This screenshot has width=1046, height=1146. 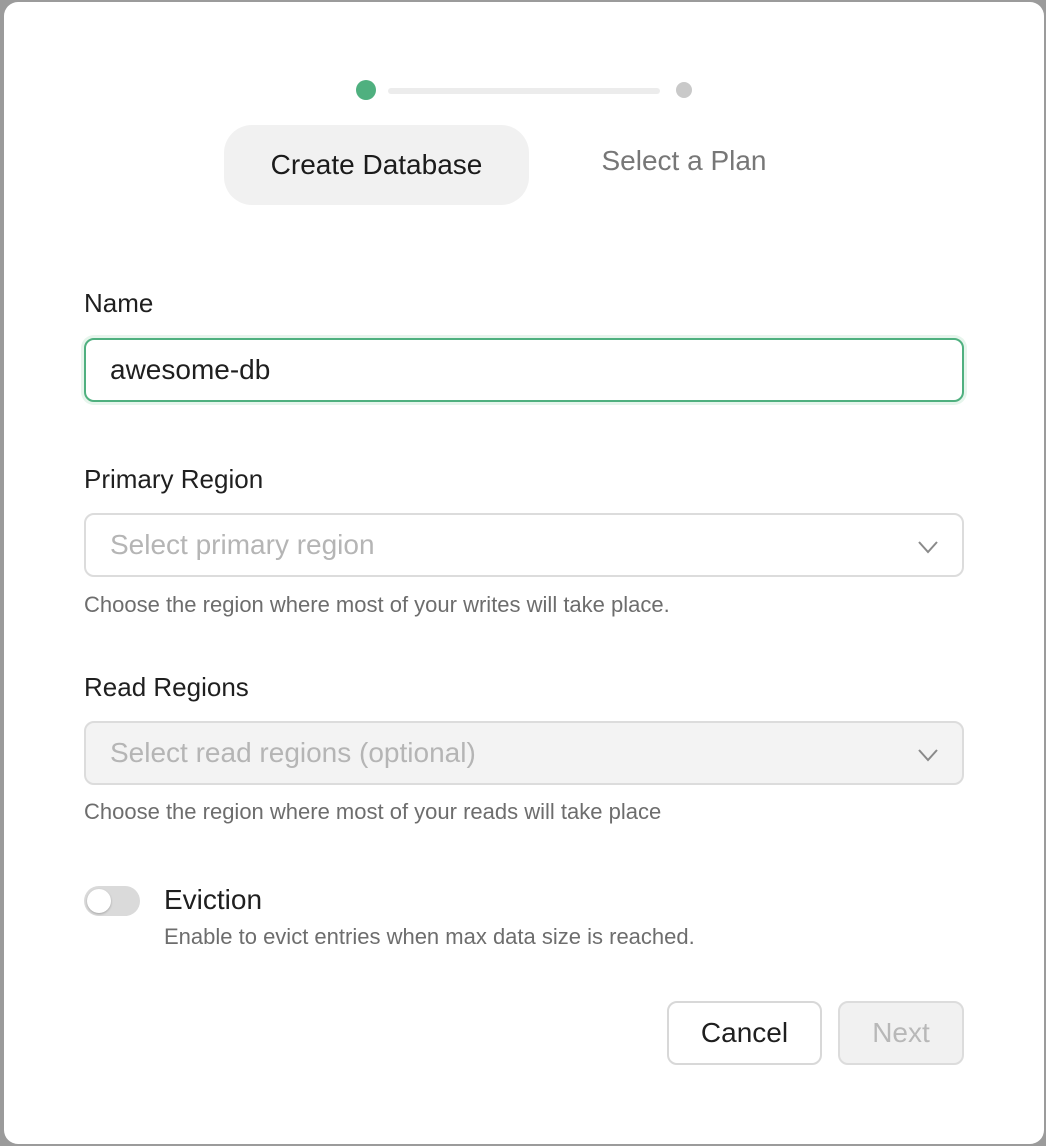 I want to click on eviction-label: Eviction, so click(x=213, y=899).